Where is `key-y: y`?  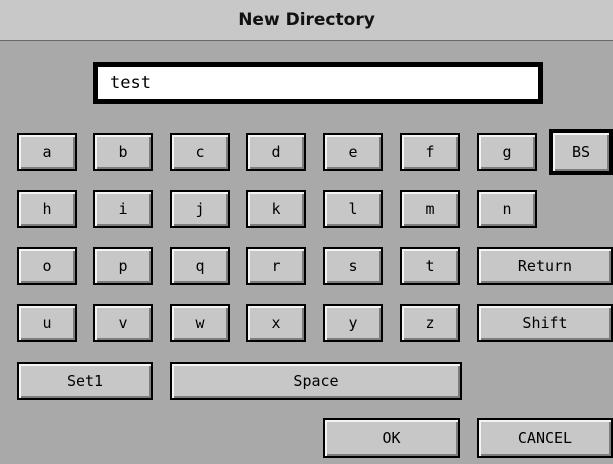 key-y: y is located at coordinates (353, 323).